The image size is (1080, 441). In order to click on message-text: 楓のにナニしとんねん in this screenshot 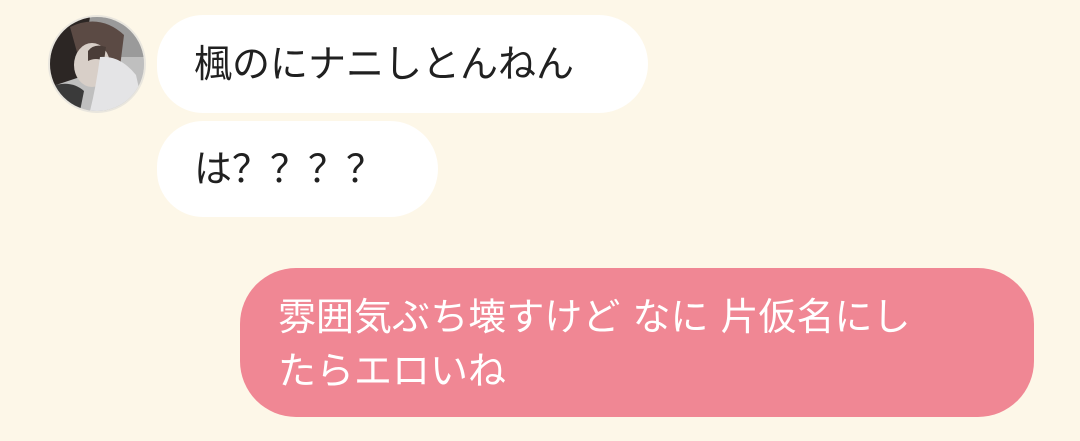, I will do `click(384, 64)`.